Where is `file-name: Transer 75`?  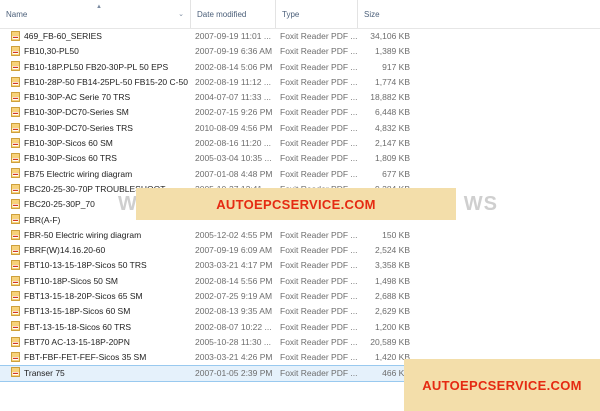
file-name: Transer 75 is located at coordinates (44, 372).